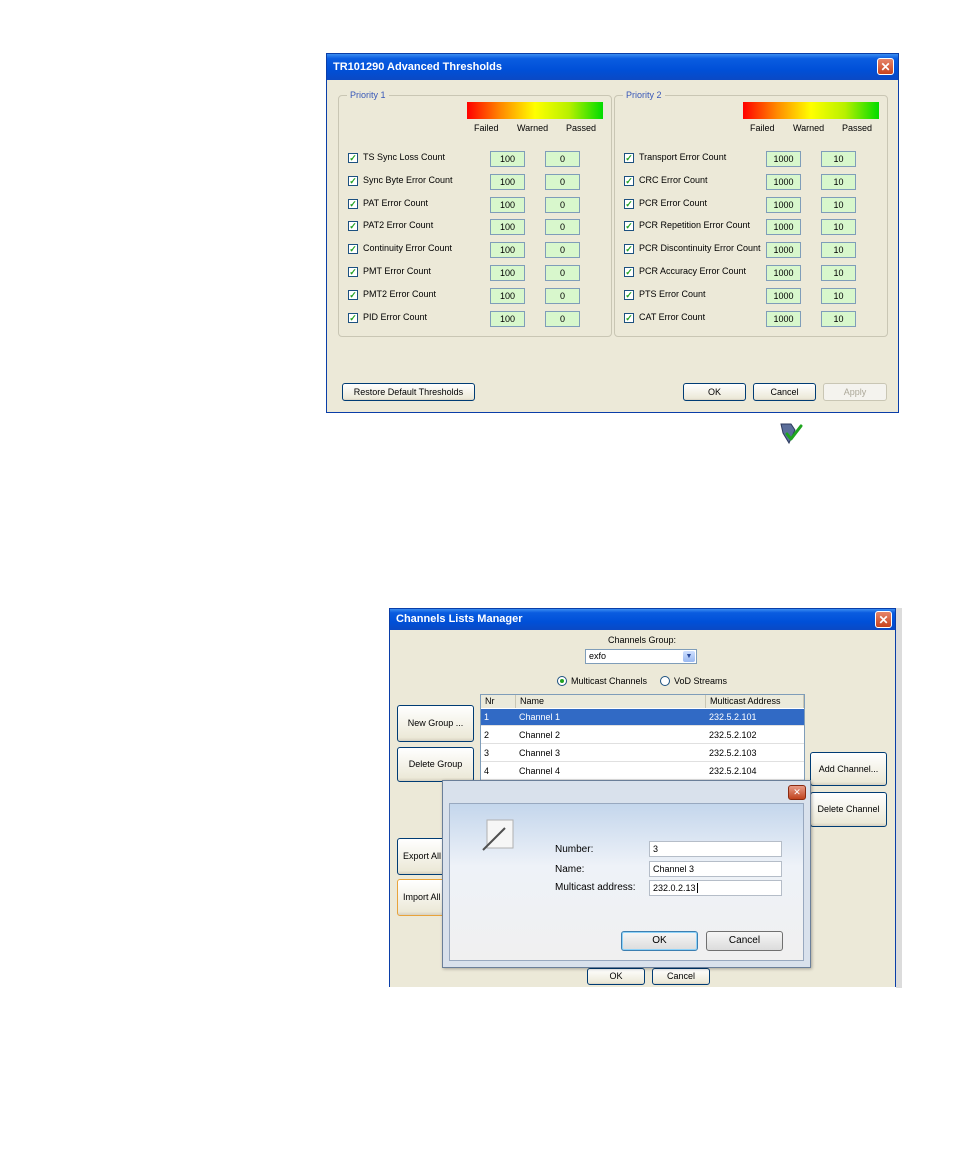 The image size is (954, 1158). What do you see at coordinates (487, 735) in the screenshot?
I see `cell-nr: 2` at bounding box center [487, 735].